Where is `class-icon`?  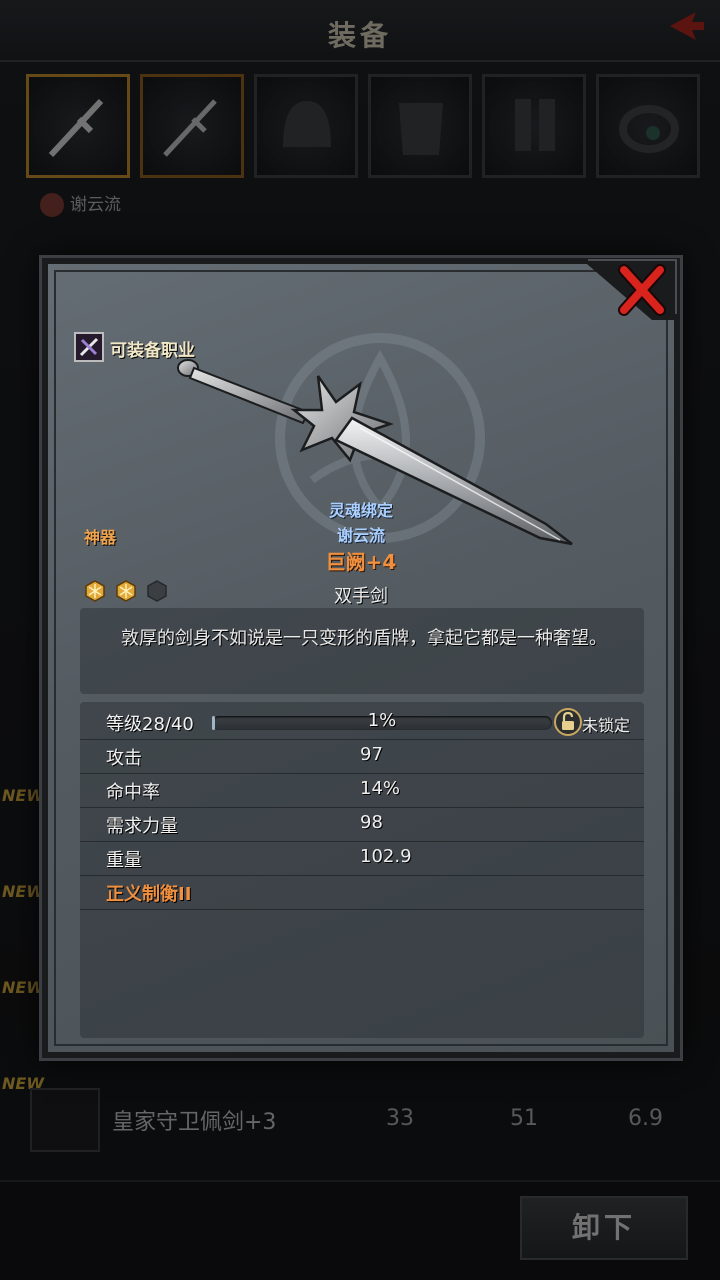
class-icon is located at coordinates (89, 347).